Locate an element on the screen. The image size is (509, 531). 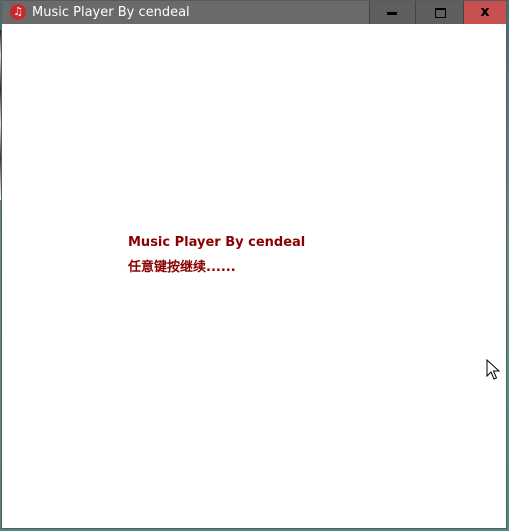
close-icon: x is located at coordinates (485, 12).